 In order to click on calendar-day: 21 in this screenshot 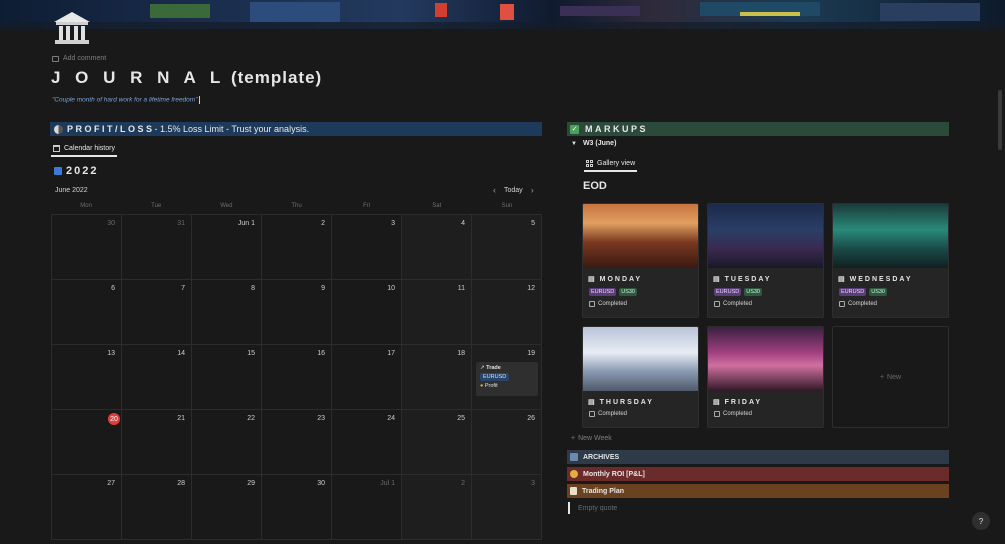, I will do `click(157, 442)`.